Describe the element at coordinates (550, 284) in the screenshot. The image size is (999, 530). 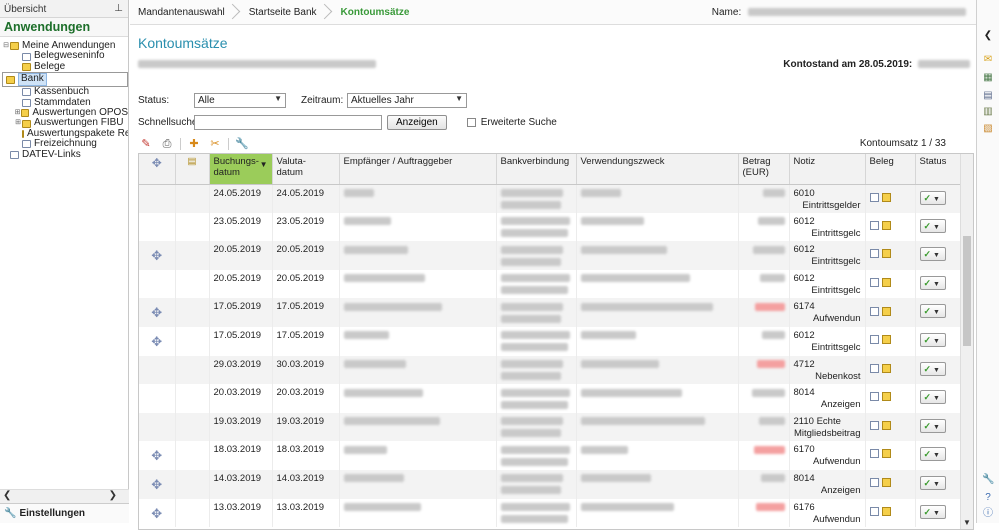
I see `table-row: 20.05.2019 20.05.2019 6012 Eintrittsgelc ✓ ▼` at that location.